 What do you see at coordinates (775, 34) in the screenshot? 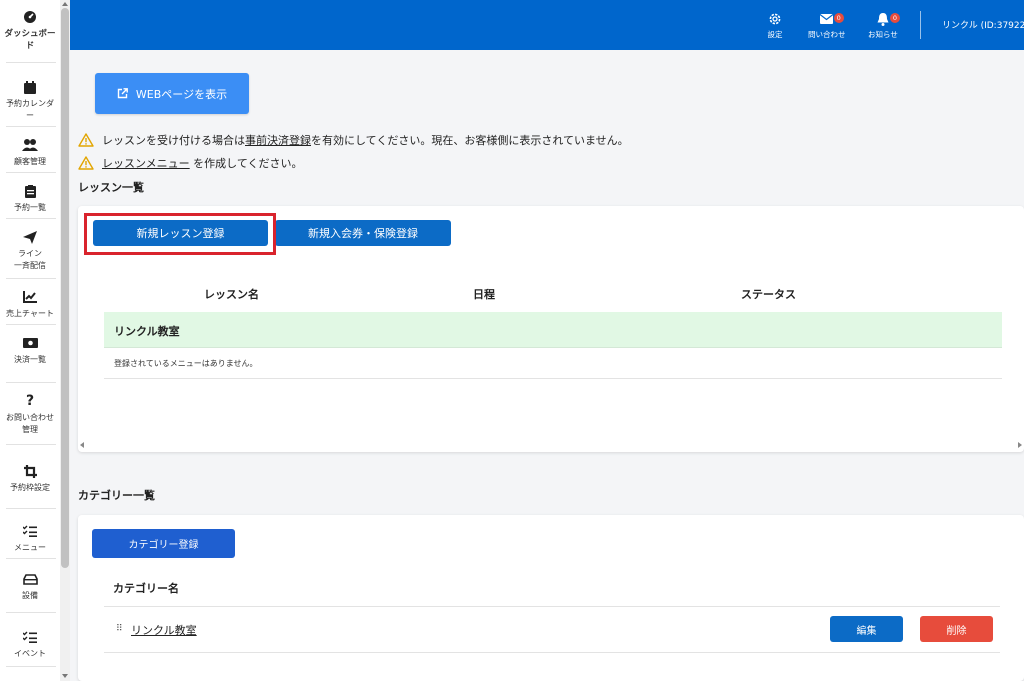
I see `settings-label: 設定` at bounding box center [775, 34].